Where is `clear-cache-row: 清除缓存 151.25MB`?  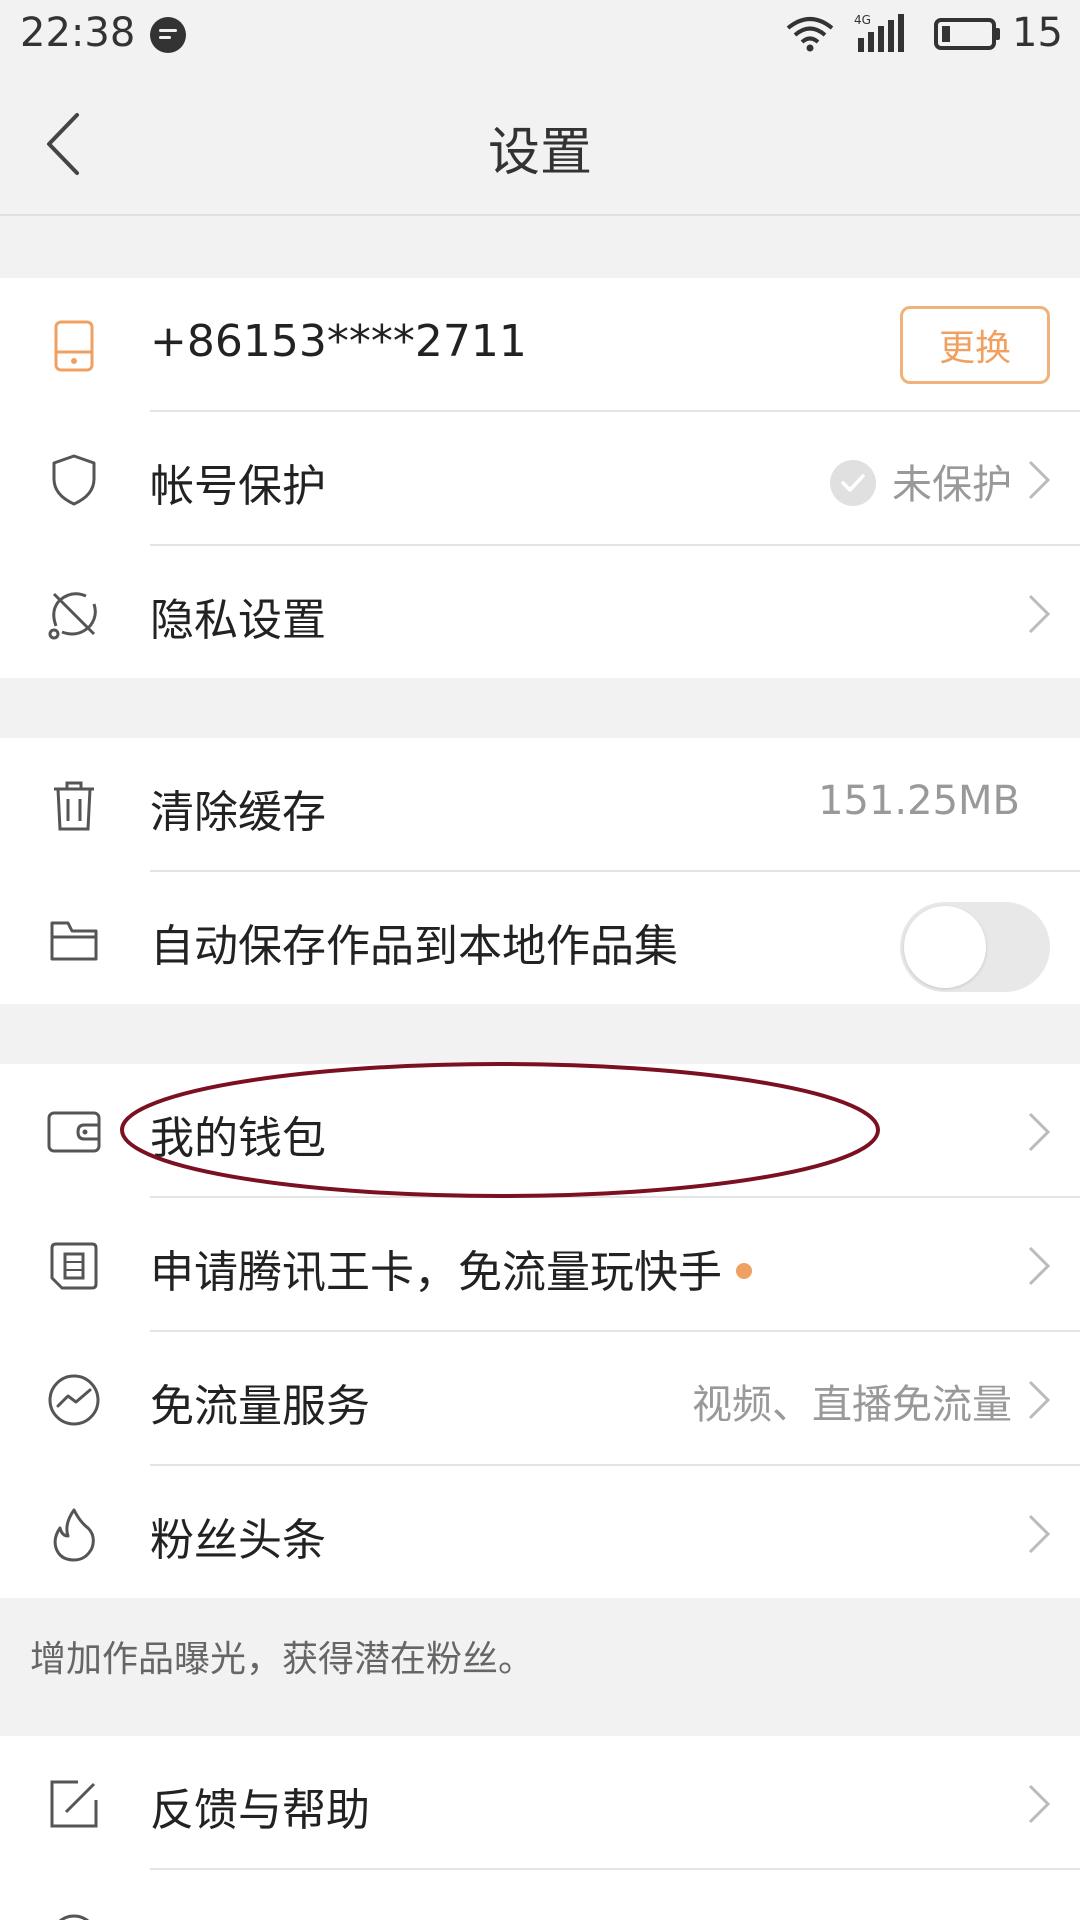
clear-cache-row: 清除缓存 151.25MB is located at coordinates (540, 805).